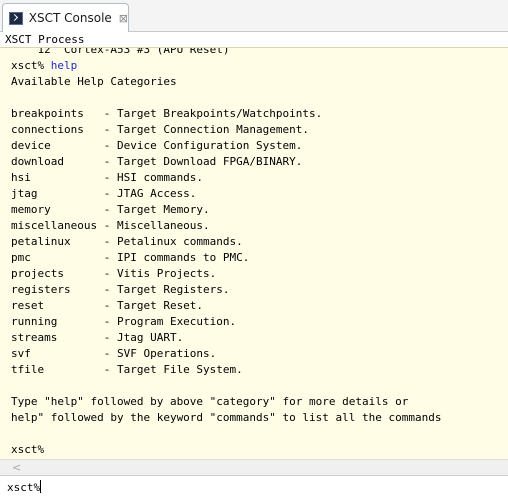  I want to click on console-line: memory - Target Memory., so click(110, 209).